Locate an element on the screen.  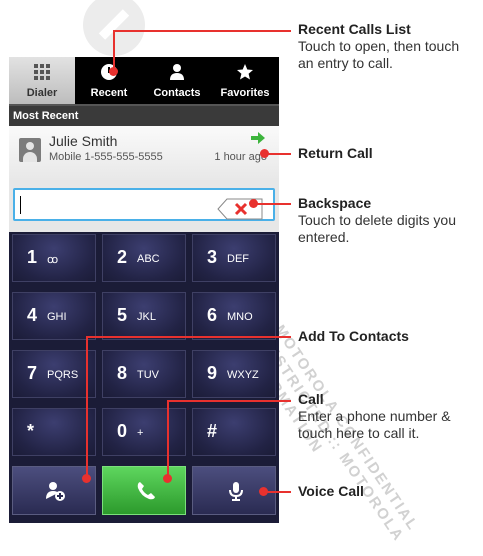
key-0: 0 + is located at coordinates (144, 432).